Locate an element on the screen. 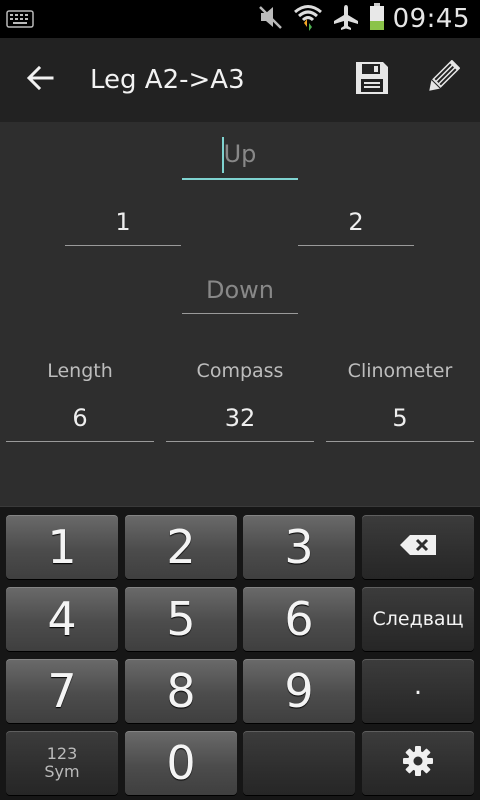 The image size is (480, 800). compass-label: Compass is located at coordinates (240, 371).